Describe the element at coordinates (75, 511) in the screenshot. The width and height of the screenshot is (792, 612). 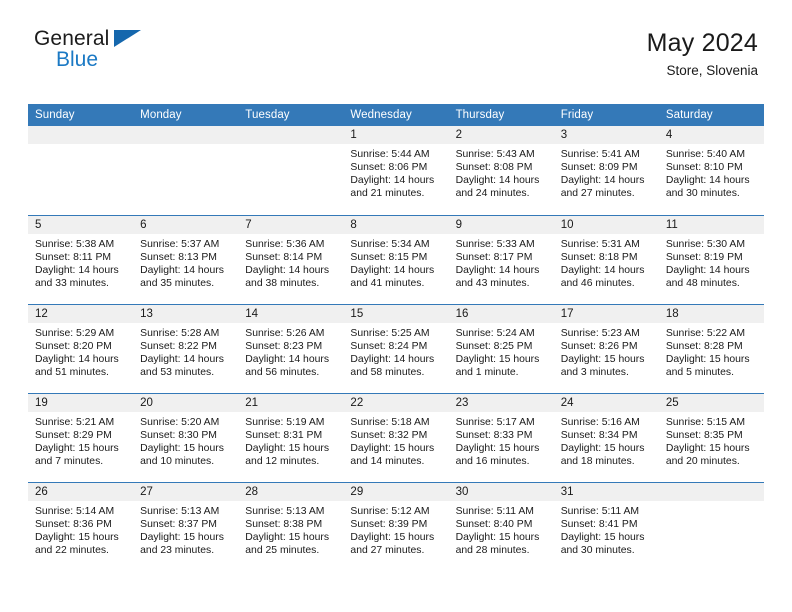
I see `sunrise-line: Sunrise: 5:14 AM` at that location.